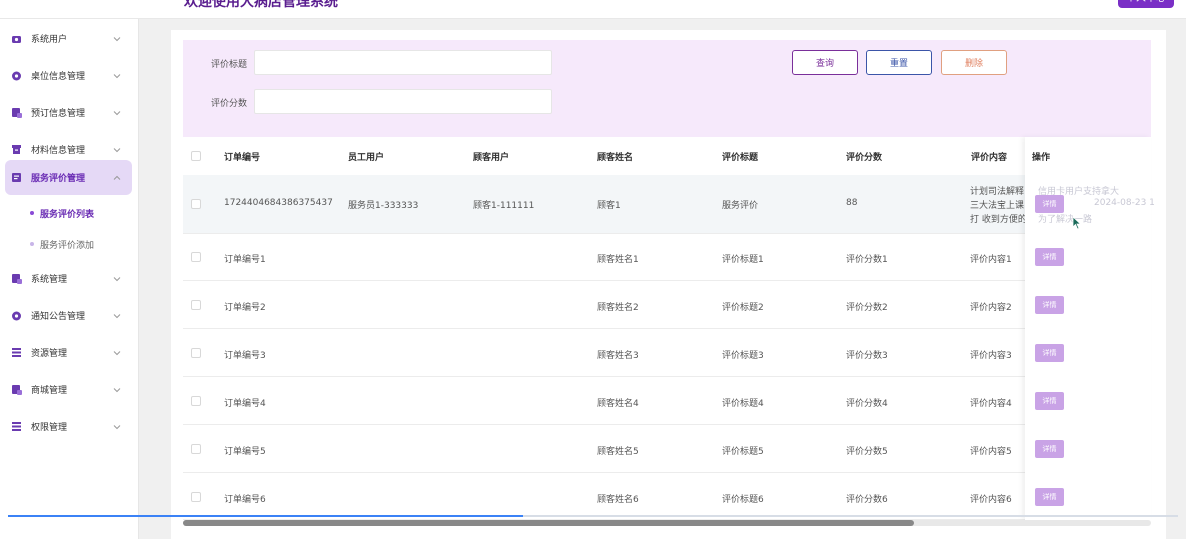 This screenshot has width=1186, height=539. What do you see at coordinates (245, 452) in the screenshot?
I see `cell-order-no: 订单编号5` at bounding box center [245, 452].